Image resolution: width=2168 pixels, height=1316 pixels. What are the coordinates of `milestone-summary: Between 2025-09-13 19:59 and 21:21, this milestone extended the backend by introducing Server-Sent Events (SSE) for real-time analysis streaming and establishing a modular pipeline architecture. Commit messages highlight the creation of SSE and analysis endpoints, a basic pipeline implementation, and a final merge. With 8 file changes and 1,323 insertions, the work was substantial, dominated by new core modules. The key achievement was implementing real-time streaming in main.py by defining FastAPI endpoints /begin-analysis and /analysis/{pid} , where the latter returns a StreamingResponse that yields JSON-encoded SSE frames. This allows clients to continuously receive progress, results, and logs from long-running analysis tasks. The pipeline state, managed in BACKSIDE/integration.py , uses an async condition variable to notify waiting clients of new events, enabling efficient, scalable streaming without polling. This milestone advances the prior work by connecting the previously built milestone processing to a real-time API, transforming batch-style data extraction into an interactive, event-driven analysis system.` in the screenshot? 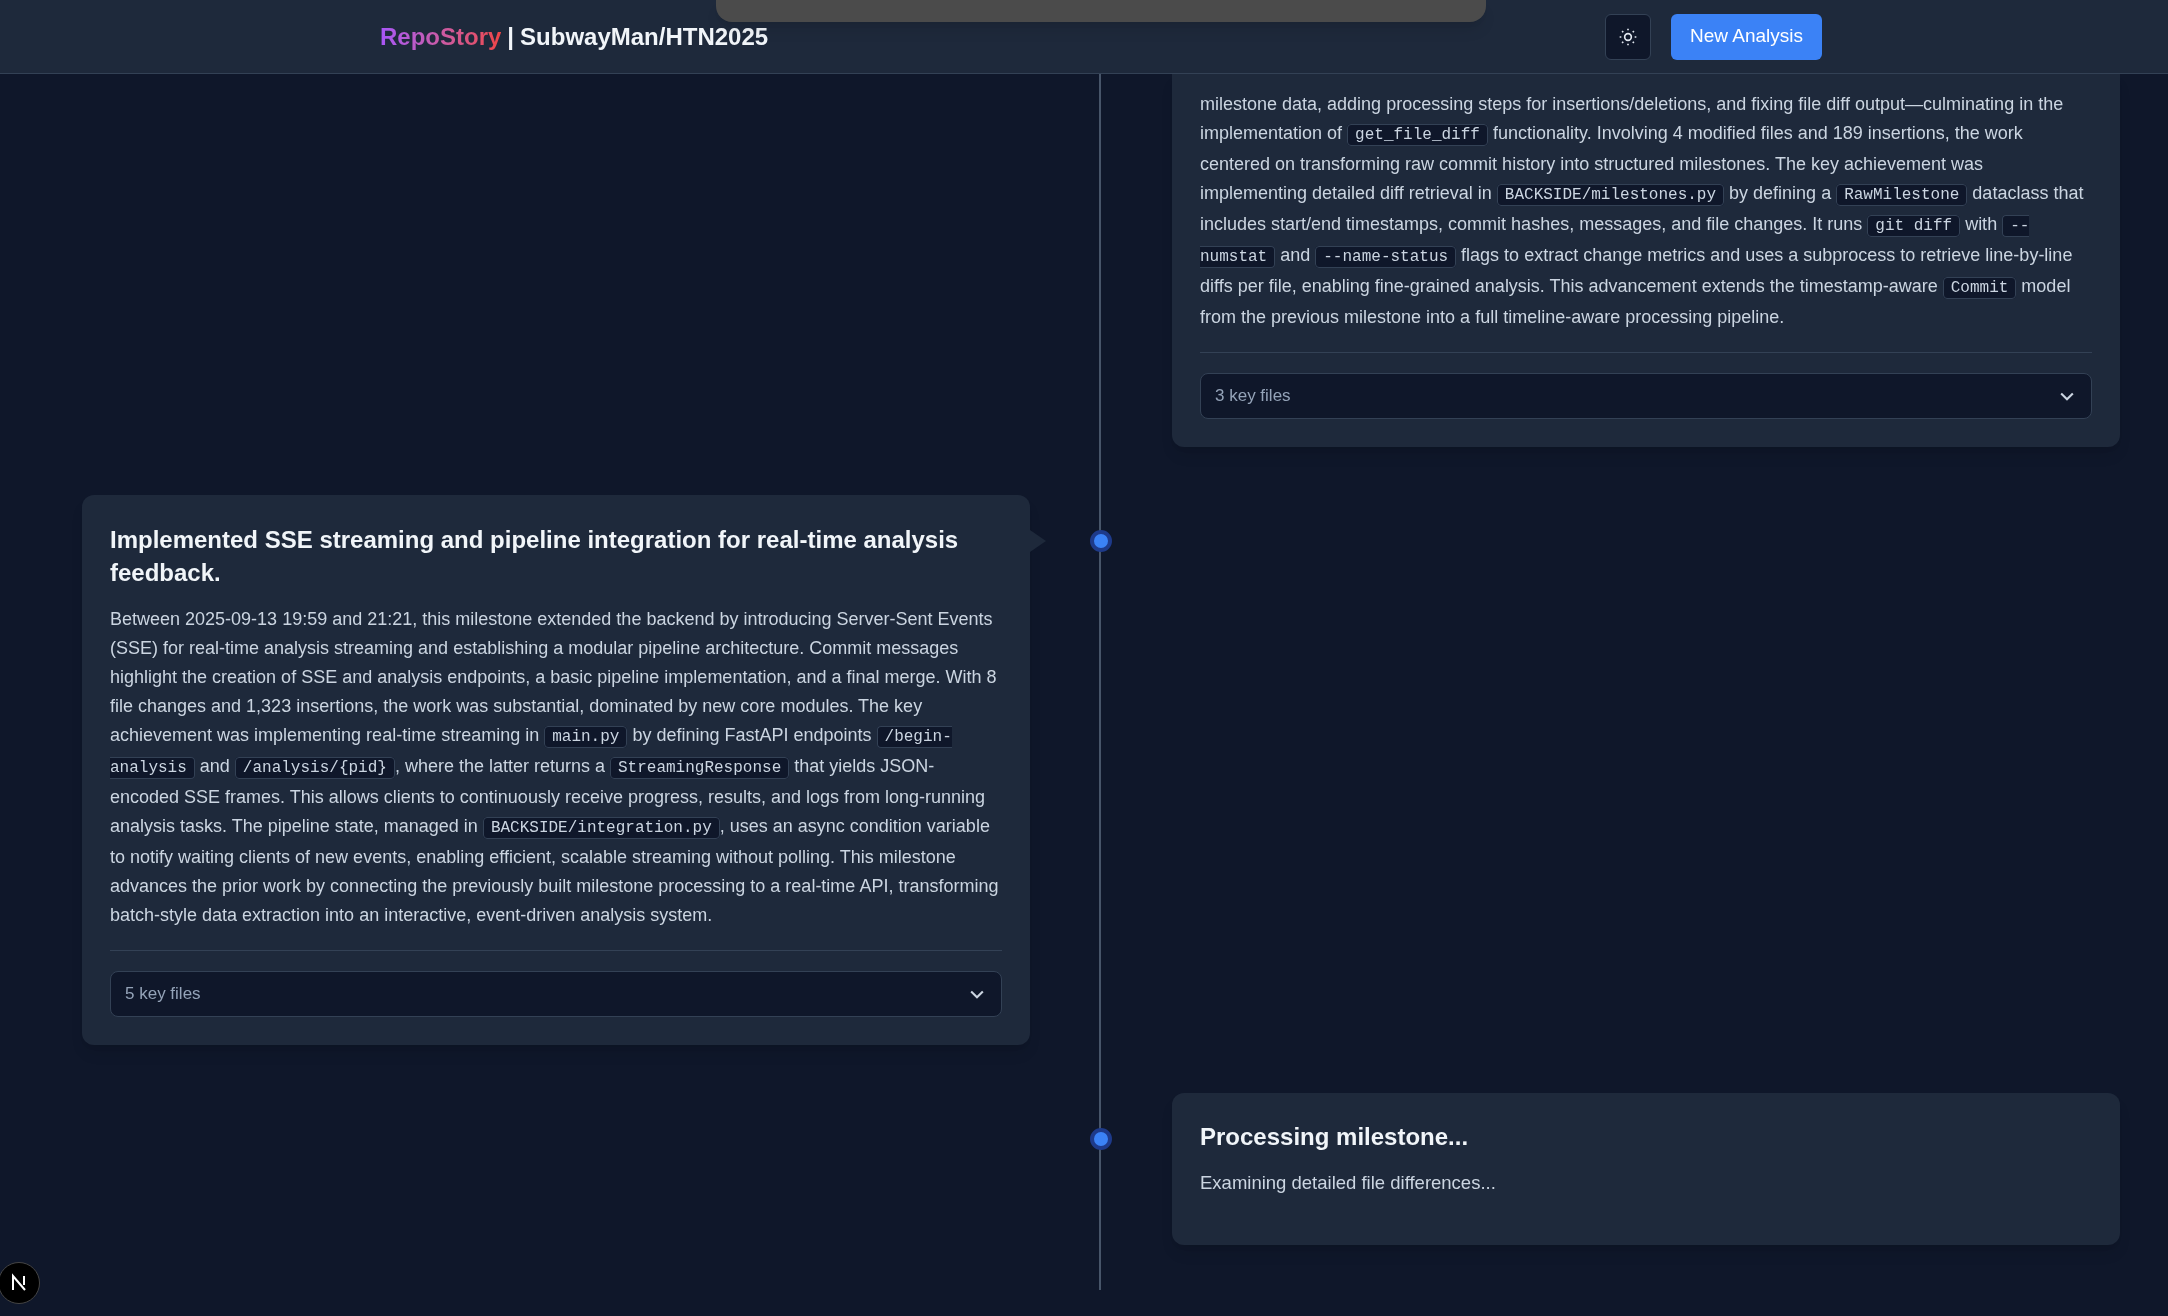 It's located at (555, 767).